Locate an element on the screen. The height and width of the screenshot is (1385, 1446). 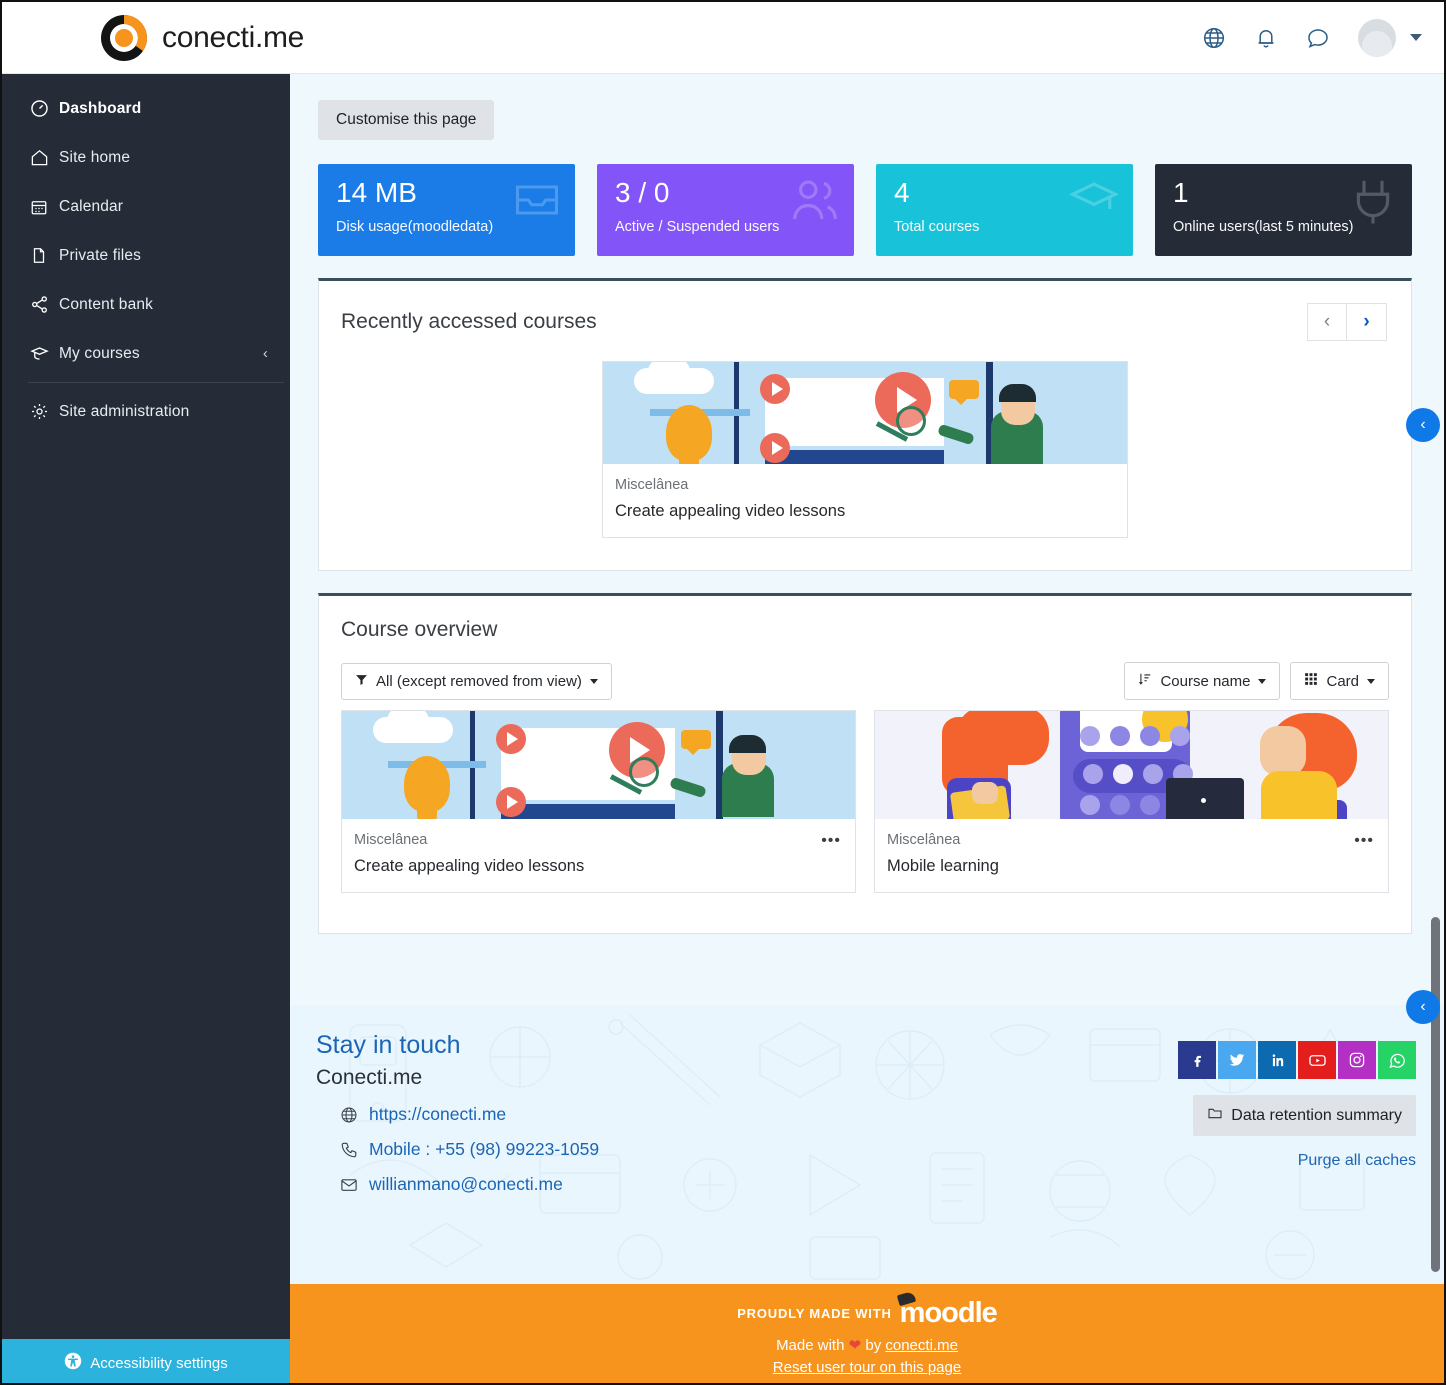
sidebar-item-label: Site administration is located at coordinates (124, 411).